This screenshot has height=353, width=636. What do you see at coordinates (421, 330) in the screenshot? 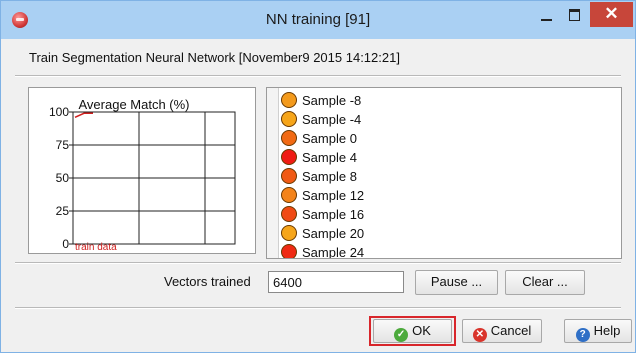
I see `ok-label: OK` at bounding box center [421, 330].